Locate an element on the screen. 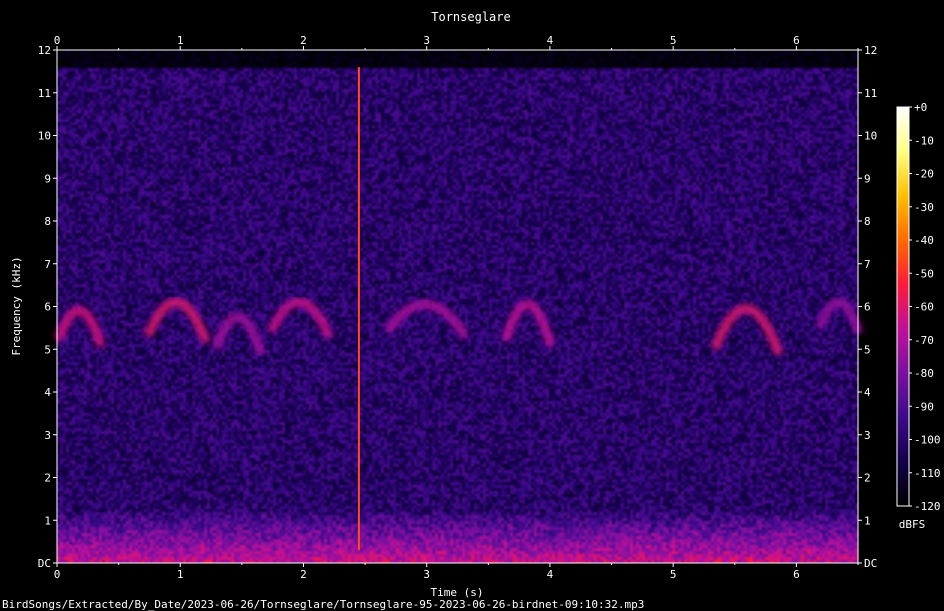 This screenshot has width=944, height=611. colorbar-tick-label: -110 is located at coordinates (927, 473).